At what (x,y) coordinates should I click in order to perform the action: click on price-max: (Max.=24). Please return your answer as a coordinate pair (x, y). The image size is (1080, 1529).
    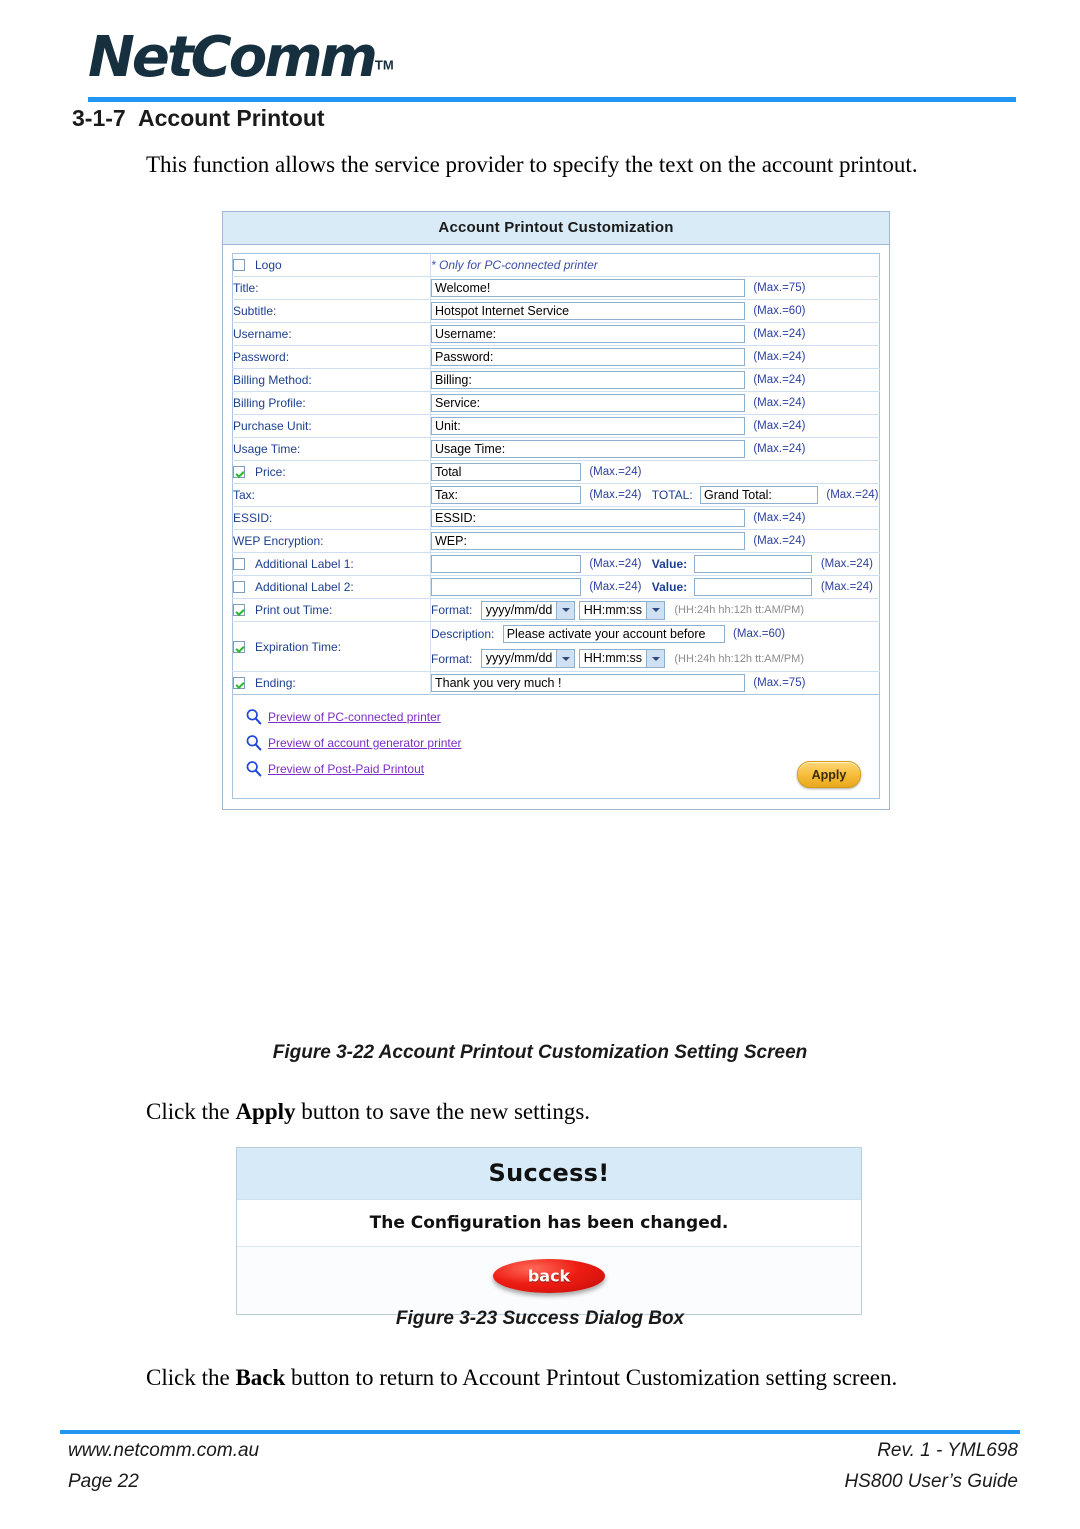
    Looking at the image, I should click on (615, 472).